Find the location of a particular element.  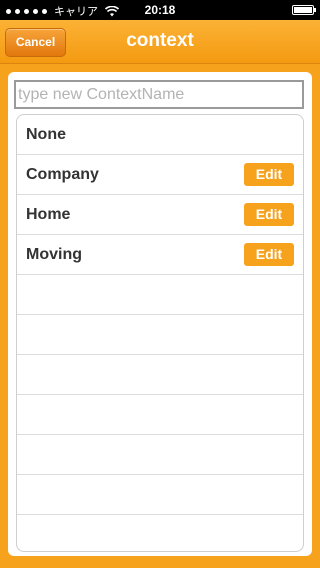

list-item: None is located at coordinates (160, 135).